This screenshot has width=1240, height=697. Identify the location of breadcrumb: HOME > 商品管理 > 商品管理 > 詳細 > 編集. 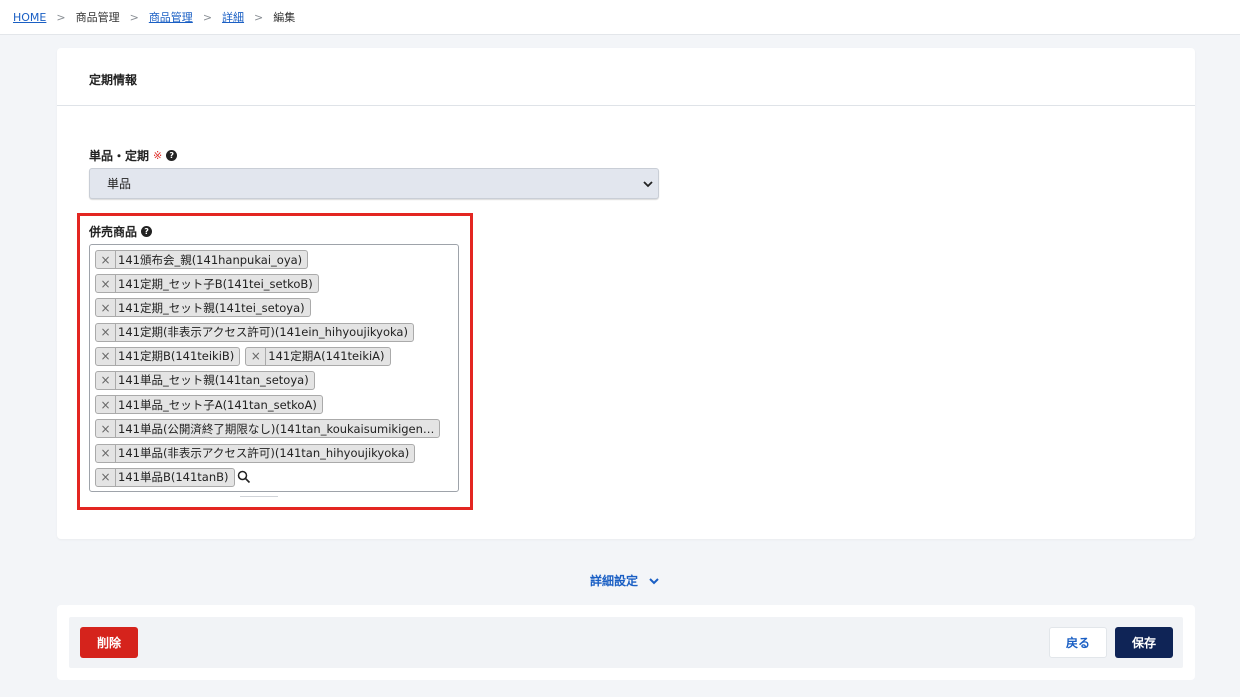
(620, 17).